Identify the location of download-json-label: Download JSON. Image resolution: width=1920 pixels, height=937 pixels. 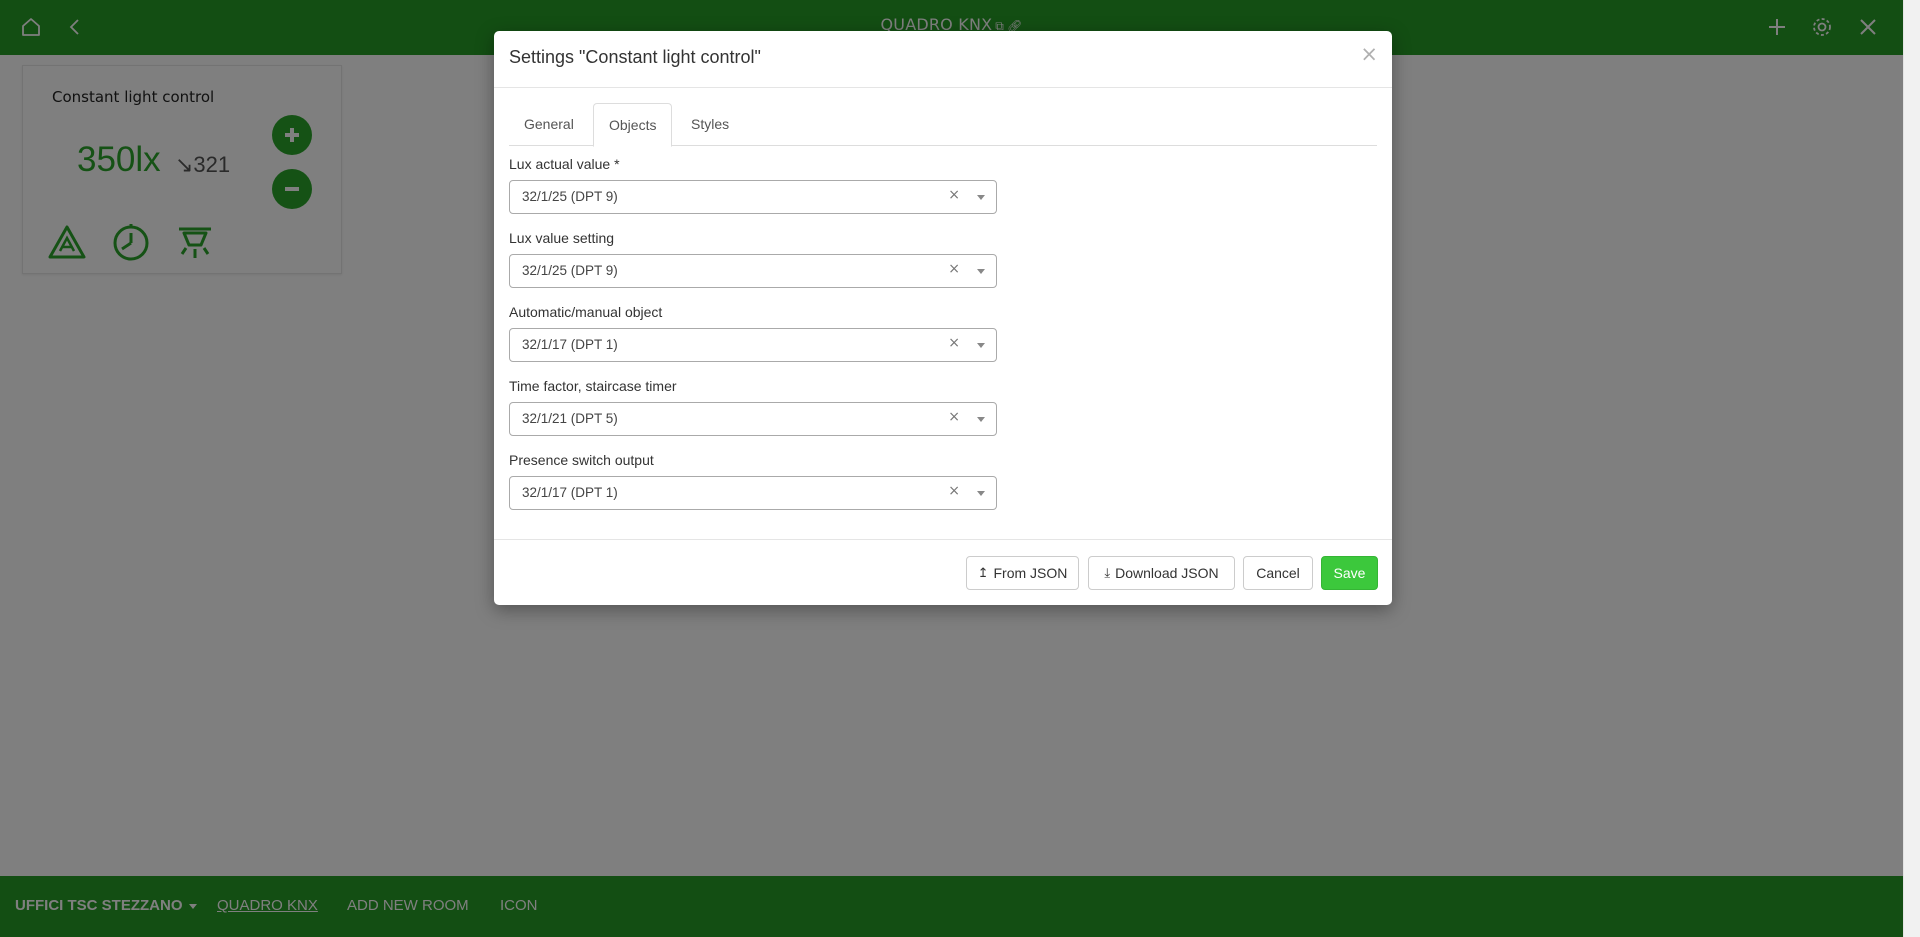
(1167, 573).